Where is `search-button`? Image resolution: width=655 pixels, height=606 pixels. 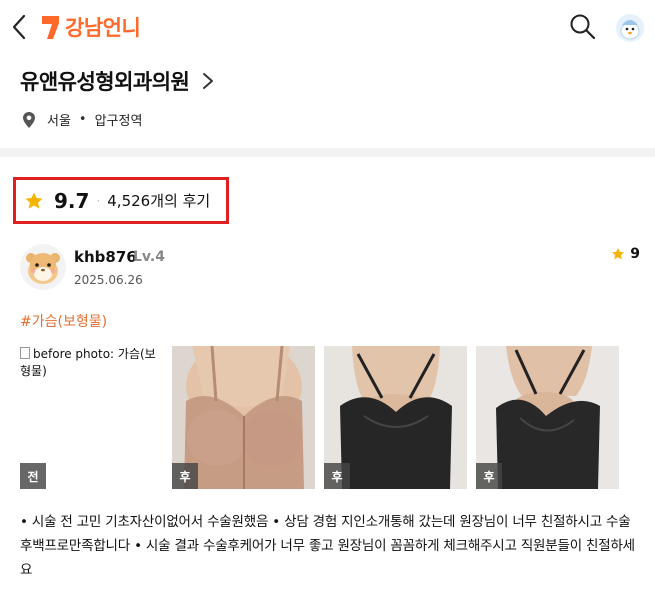 search-button is located at coordinates (583, 27).